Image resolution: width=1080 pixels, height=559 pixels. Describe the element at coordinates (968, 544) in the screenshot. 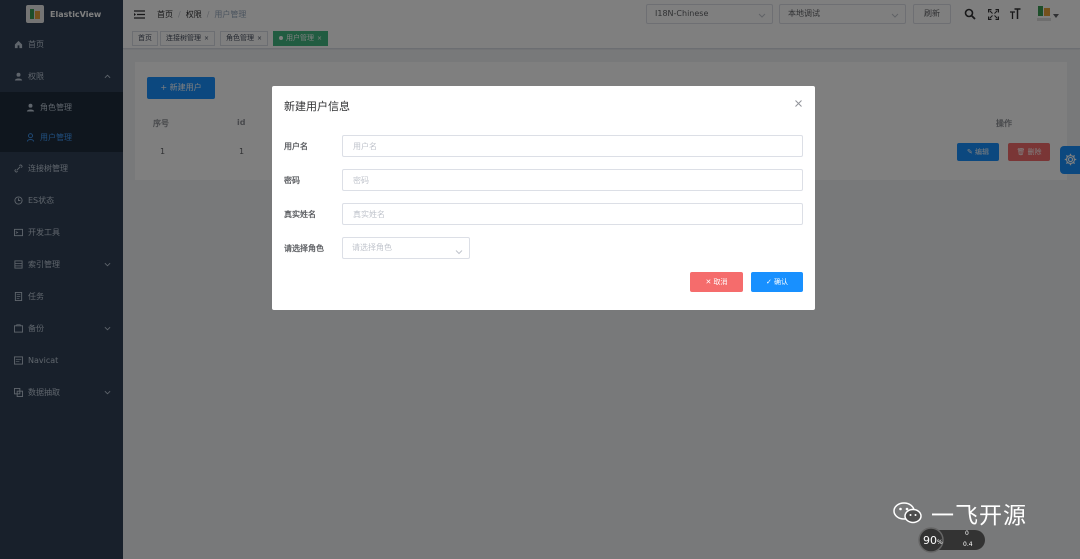

I see `network-down: 0.4` at that location.